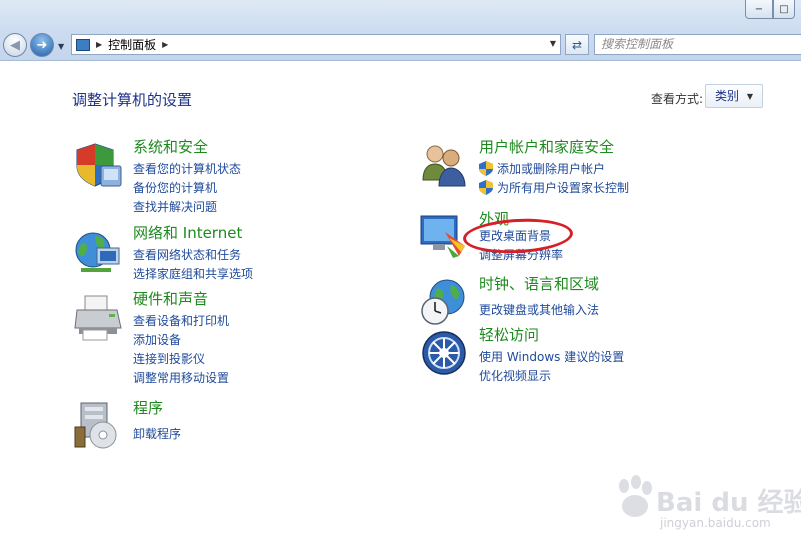 This screenshot has height=550, width=801. What do you see at coordinates (97, 252) in the screenshot?
I see `network-globe-icon` at bounding box center [97, 252].